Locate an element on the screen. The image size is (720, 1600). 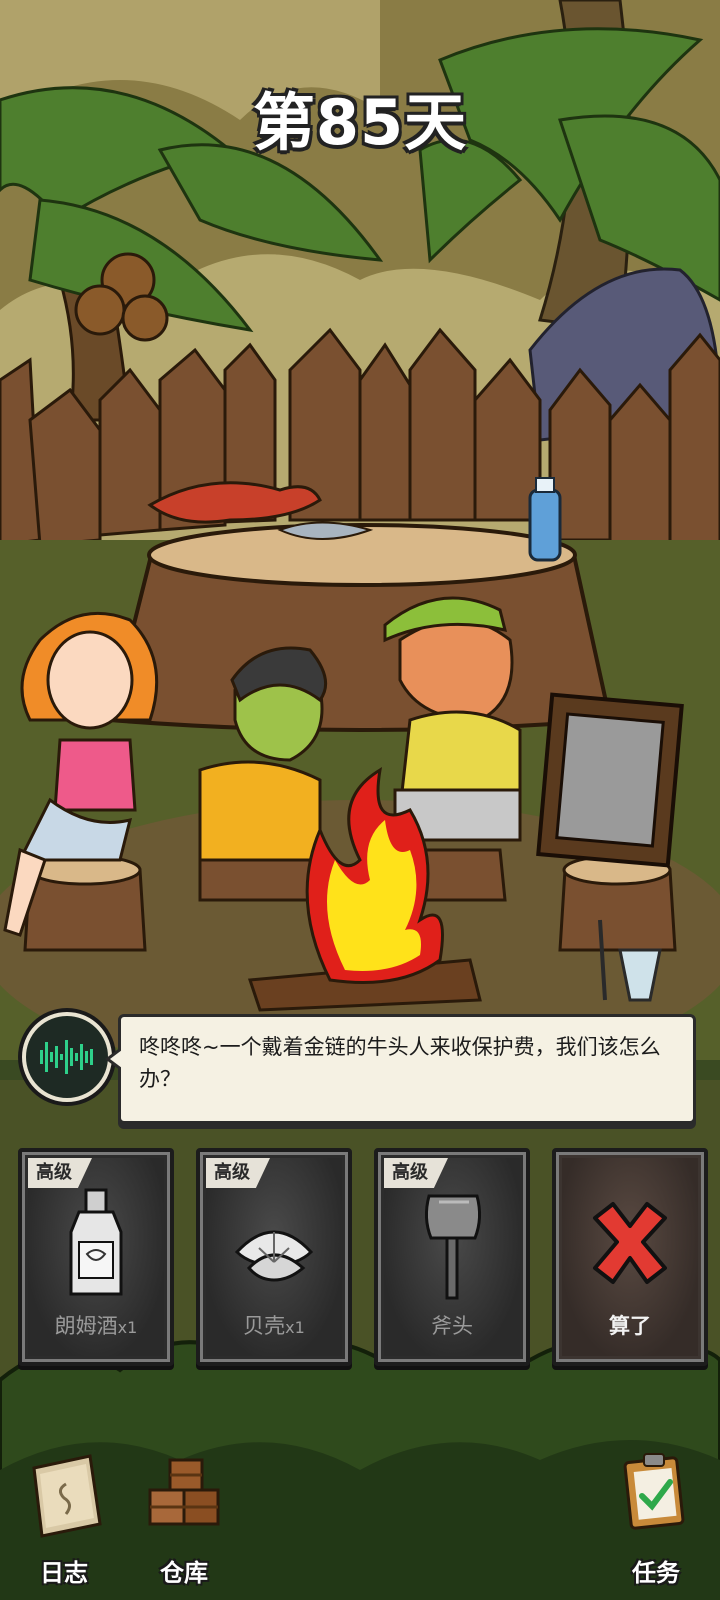
voice-waveform-icon is located at coordinates (66, 1057).